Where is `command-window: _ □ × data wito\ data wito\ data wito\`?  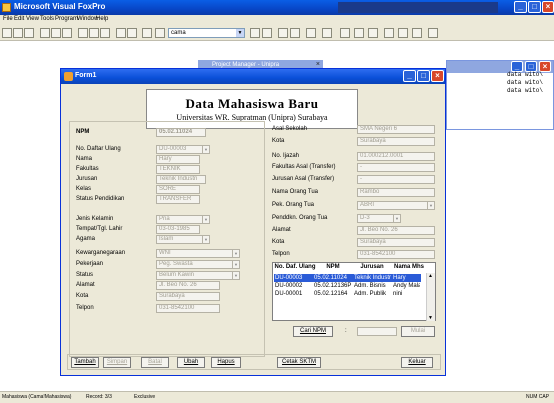 command-window: _ □ × data wito\ data wito\ data wito\ is located at coordinates (500, 95).